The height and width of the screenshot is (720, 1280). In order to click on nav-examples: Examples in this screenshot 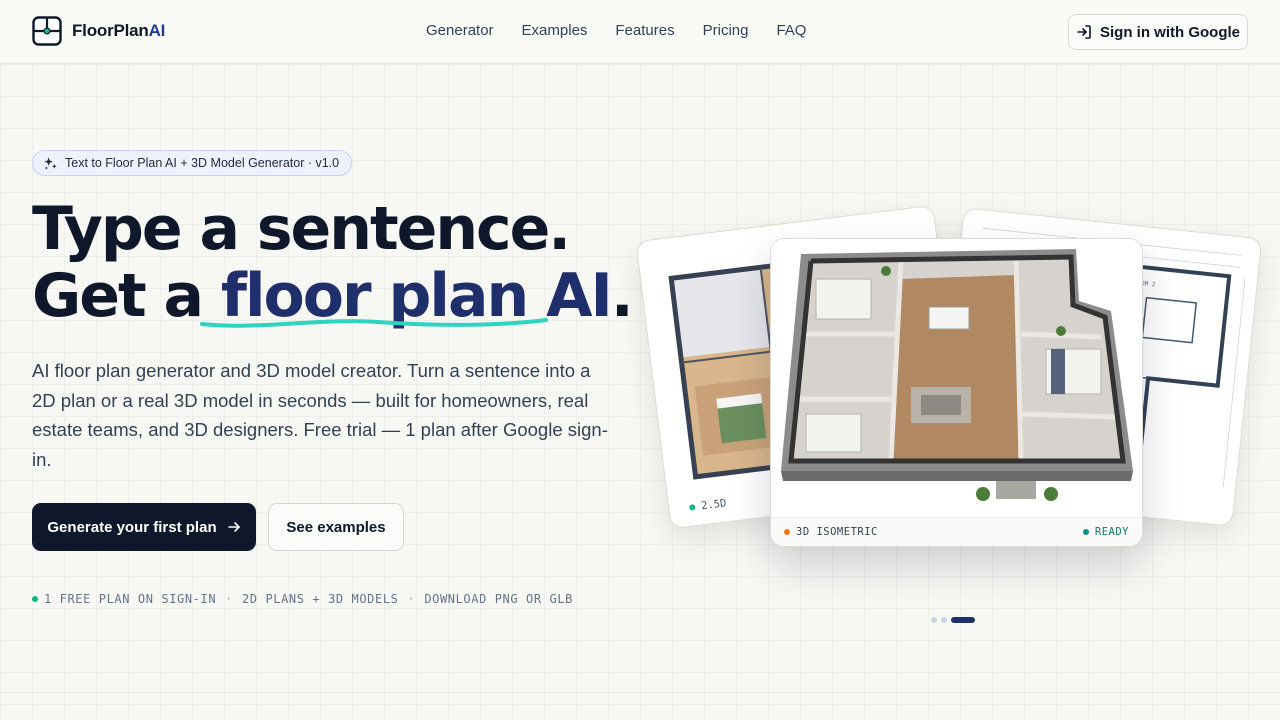, I will do `click(555, 30)`.